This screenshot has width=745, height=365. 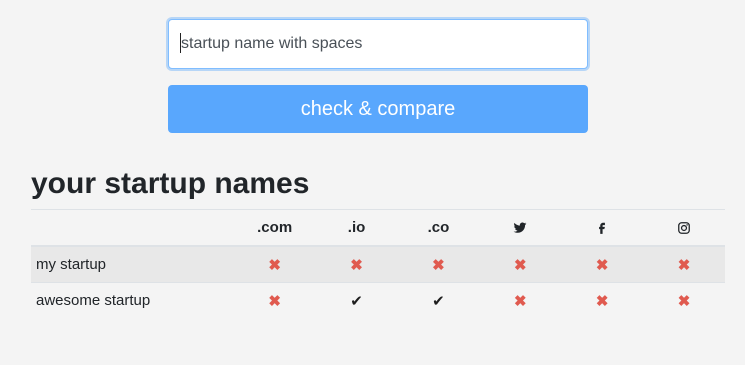 I want to click on header-row: .com .io .co, so click(x=378, y=228).